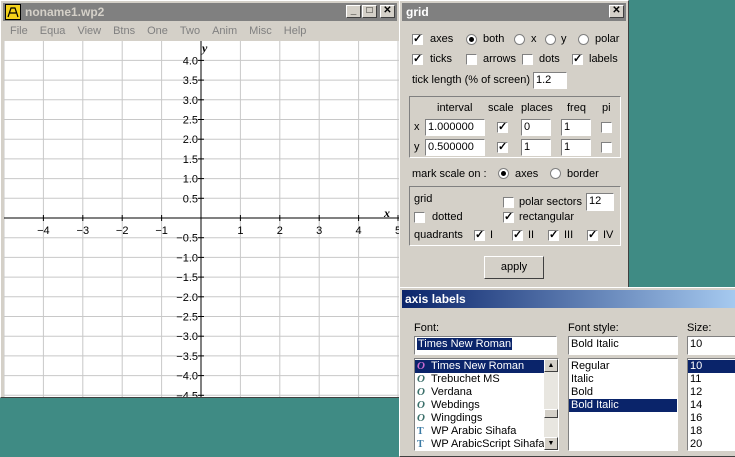  What do you see at coordinates (551, 404) in the screenshot?
I see `font-list-scrollbar: ▲ ▼` at bounding box center [551, 404].